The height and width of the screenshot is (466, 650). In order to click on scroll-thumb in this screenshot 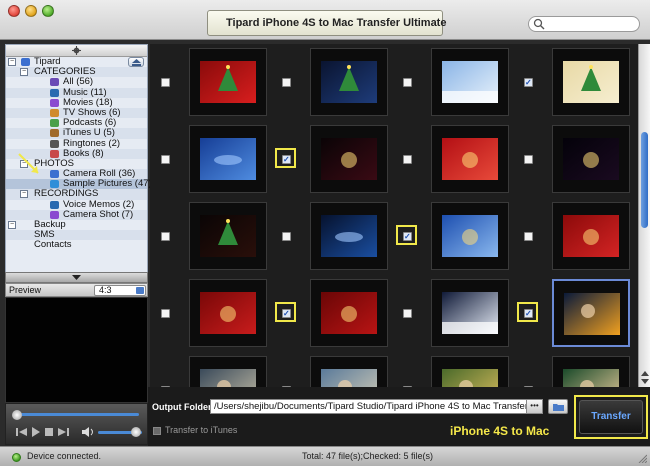, I will do `click(644, 180)`.